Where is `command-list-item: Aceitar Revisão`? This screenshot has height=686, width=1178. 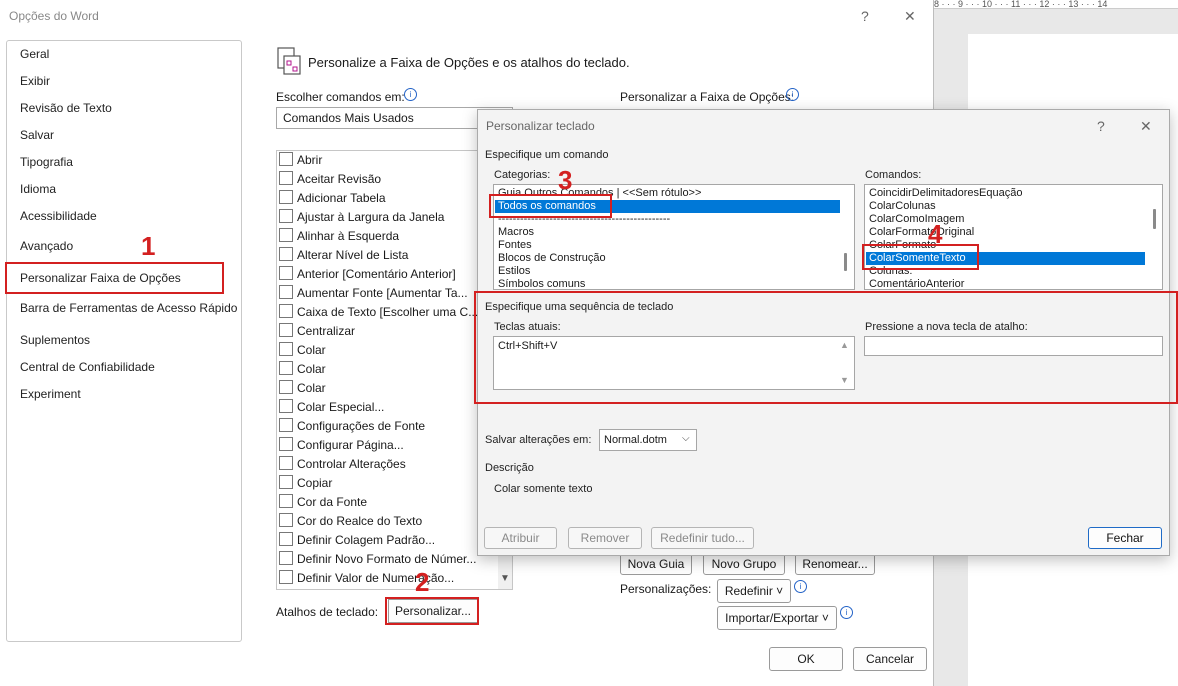 command-list-item: Aceitar Revisão is located at coordinates (384, 179).